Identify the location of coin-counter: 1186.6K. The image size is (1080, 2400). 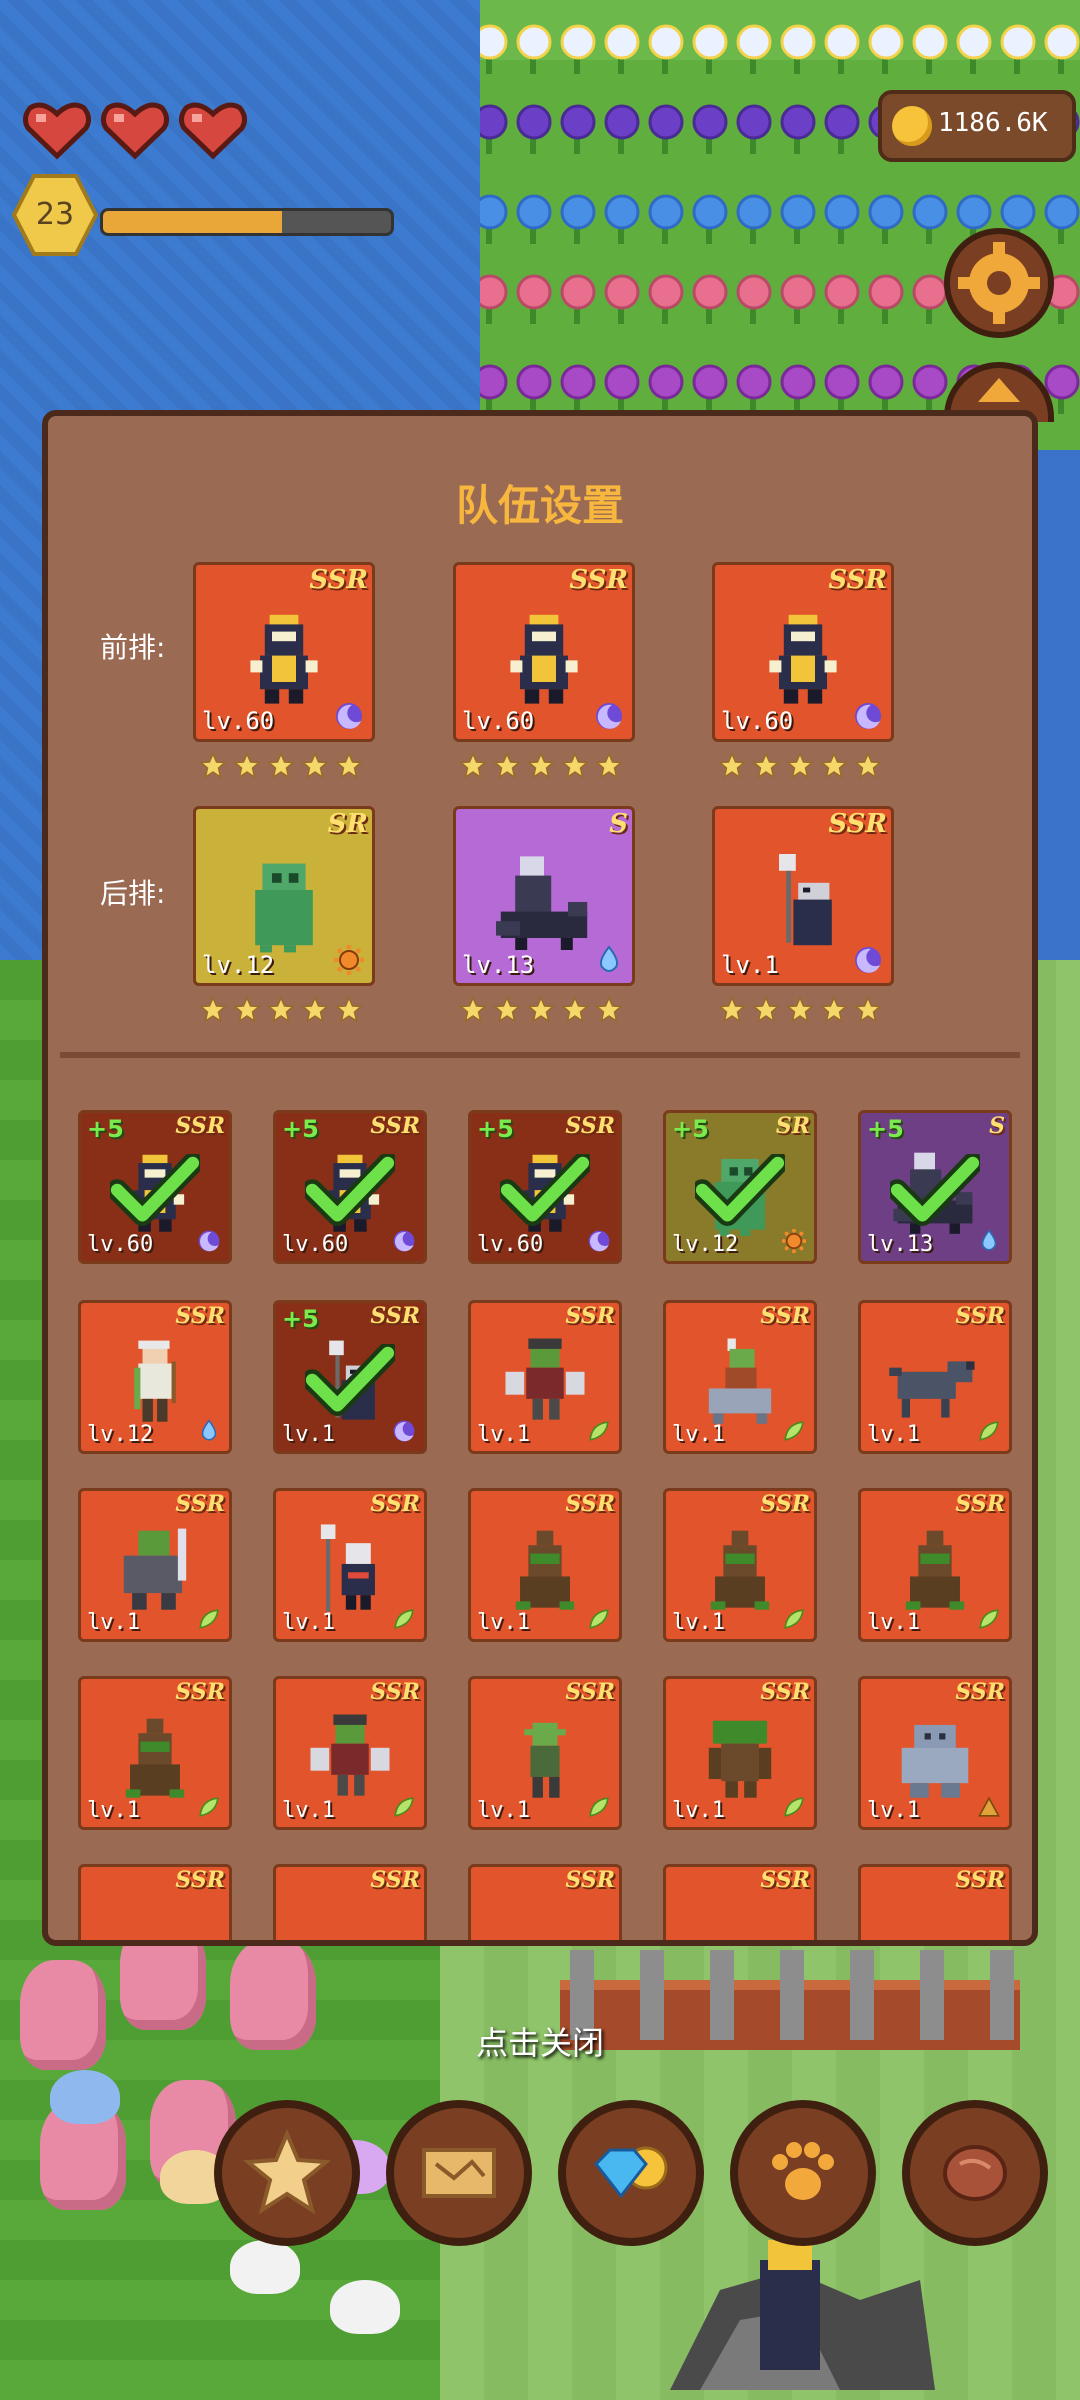
(977, 126).